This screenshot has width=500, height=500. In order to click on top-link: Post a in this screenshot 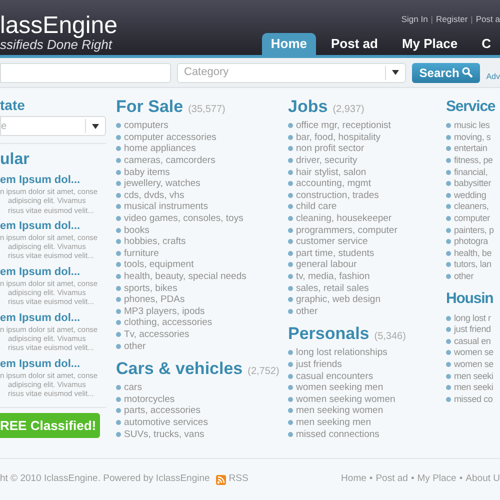, I will do `click(488, 19)`.